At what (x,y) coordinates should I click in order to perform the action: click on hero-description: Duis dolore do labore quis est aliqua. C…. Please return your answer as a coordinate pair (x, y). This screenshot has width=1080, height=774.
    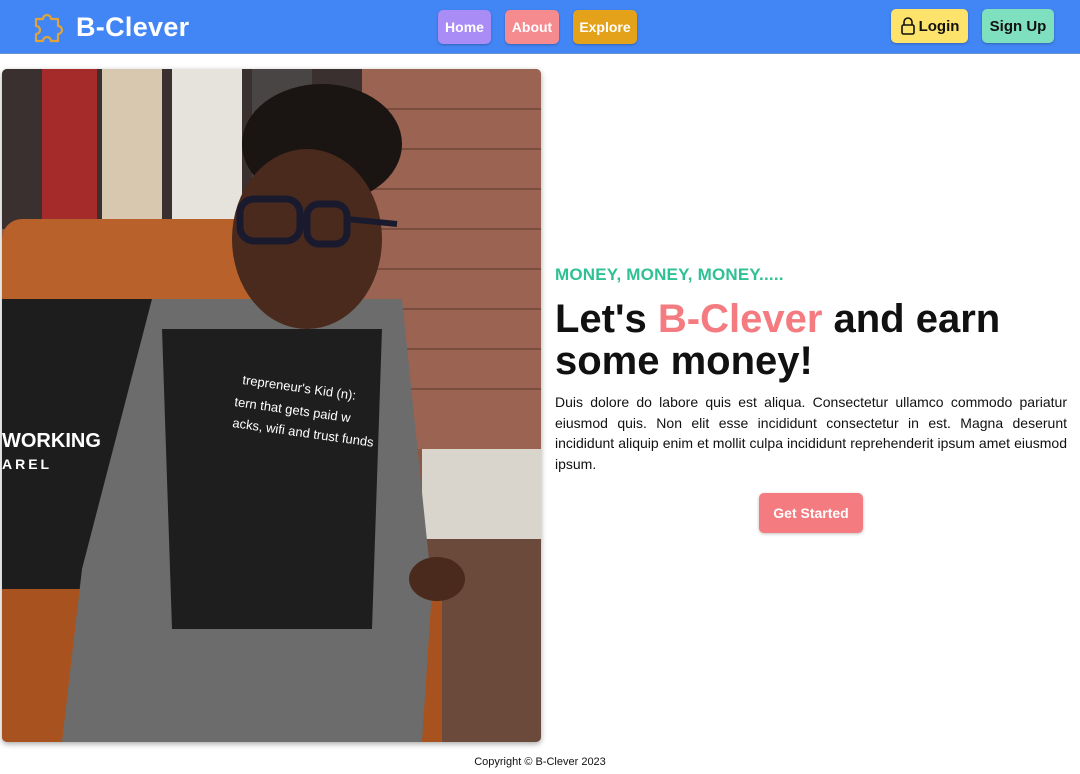
    Looking at the image, I should click on (811, 433).